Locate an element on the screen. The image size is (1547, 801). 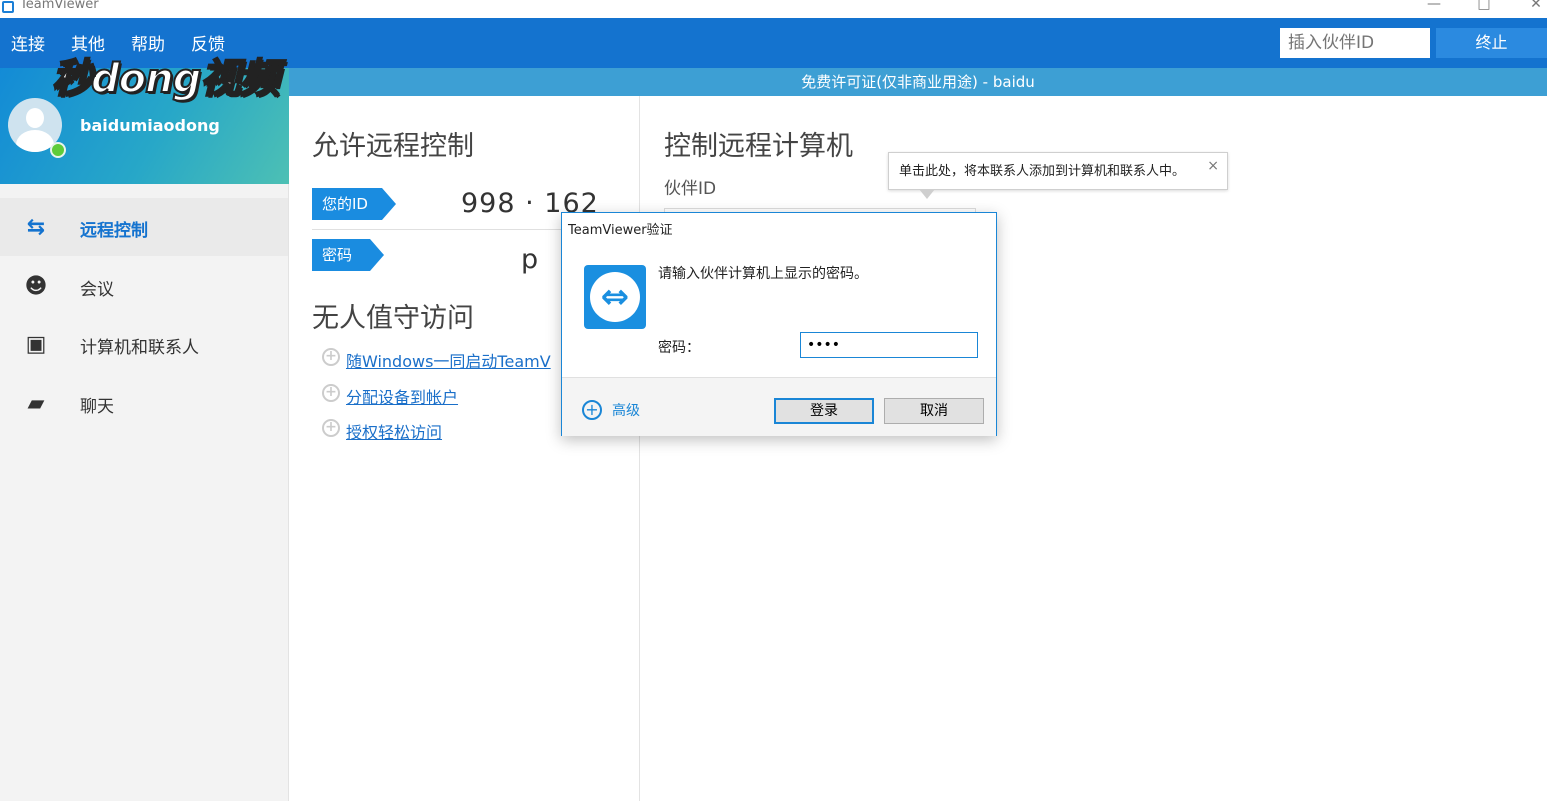
title-bar: TeamViewer — □ ✕ is located at coordinates (773, 9).